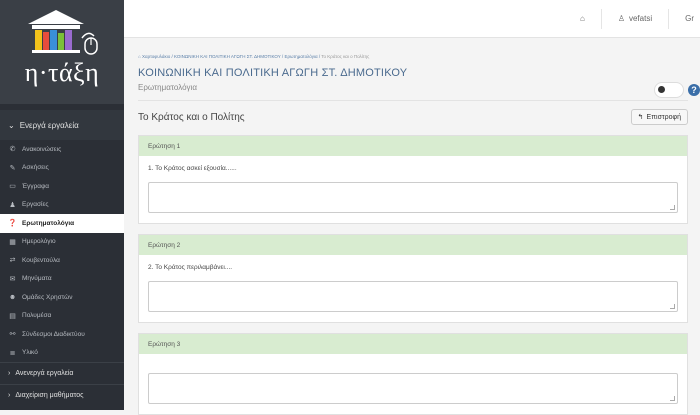  What do you see at coordinates (412, 19) in the screenshot?
I see `topbar: ⌂ ♙ vefatsi Gr` at bounding box center [412, 19].